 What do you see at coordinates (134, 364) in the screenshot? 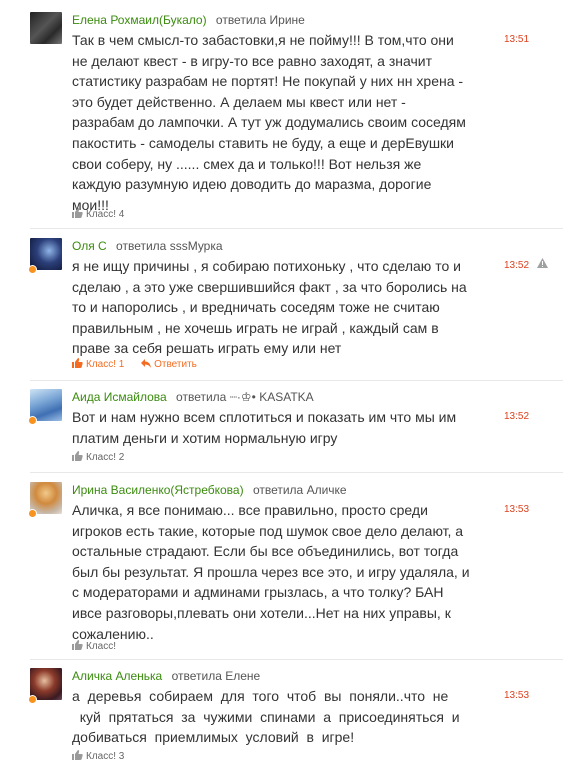
I see `comment-actions: Класс! 1 Ответить` at bounding box center [134, 364].